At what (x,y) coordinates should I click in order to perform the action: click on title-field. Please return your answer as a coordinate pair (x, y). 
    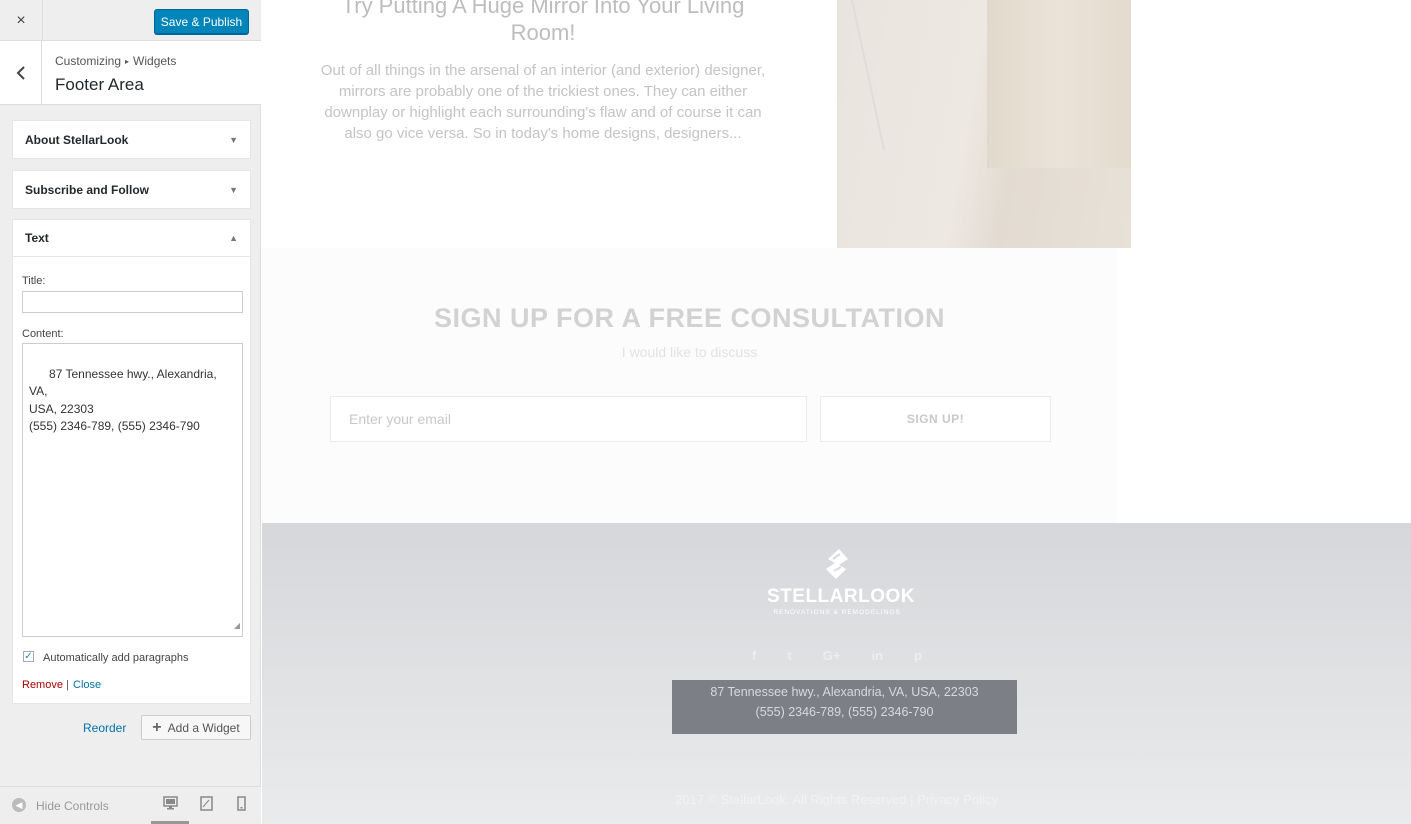
    Looking at the image, I should click on (132, 302).